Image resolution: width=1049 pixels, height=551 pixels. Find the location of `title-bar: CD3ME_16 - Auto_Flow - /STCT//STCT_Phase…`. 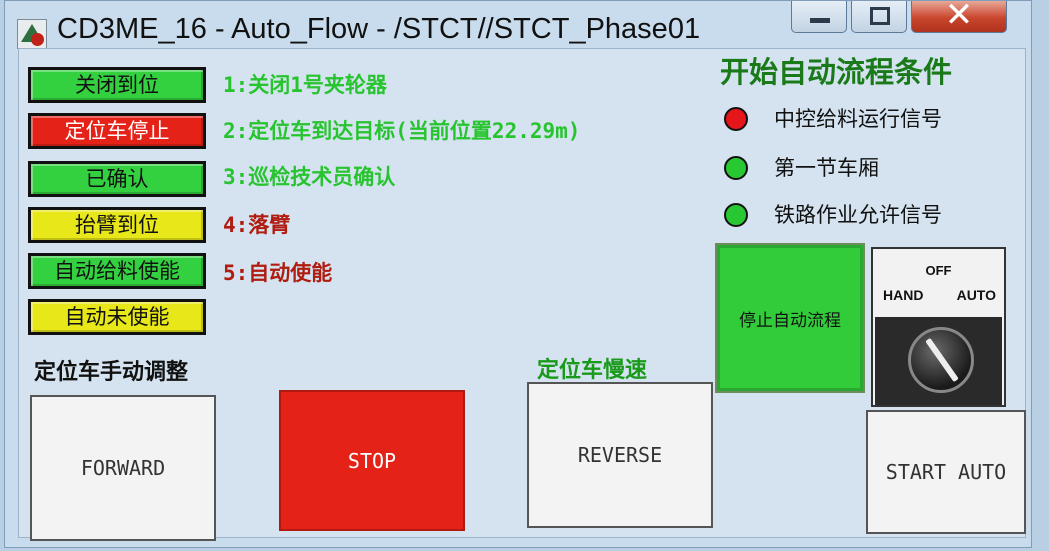

title-bar: CD3ME_16 - Auto_Flow - /STCT//STCT_Phase… is located at coordinates (518, 26).